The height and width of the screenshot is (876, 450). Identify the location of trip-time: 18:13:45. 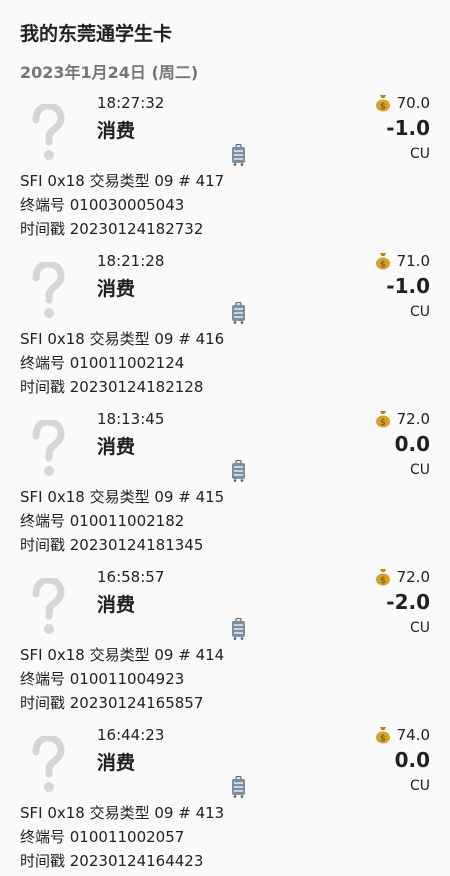
(131, 419).